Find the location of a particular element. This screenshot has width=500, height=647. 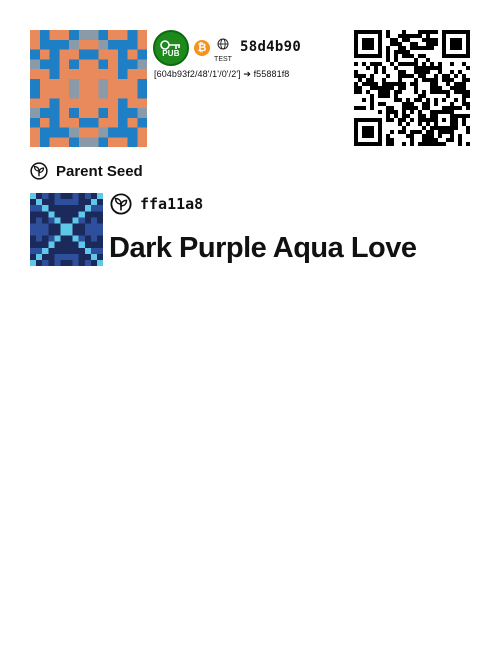

globe-icon is located at coordinates (223, 44).